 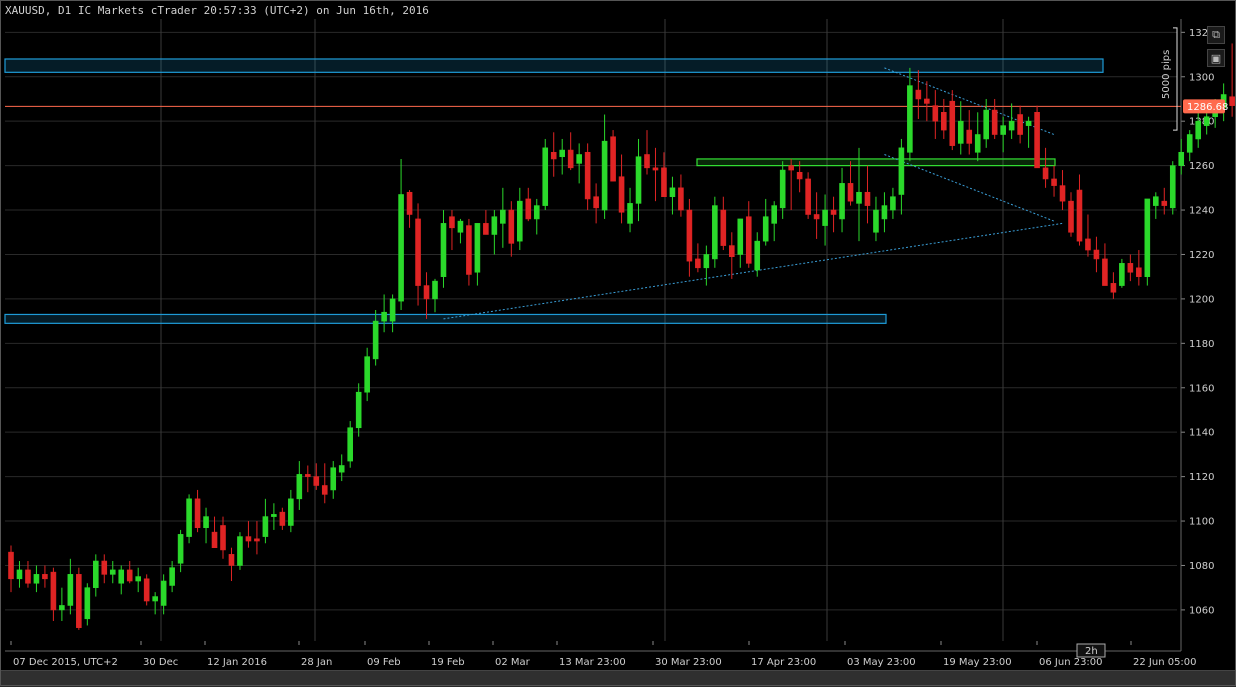 I want to click on y-tick-label: 1260, so click(x=1201, y=166).